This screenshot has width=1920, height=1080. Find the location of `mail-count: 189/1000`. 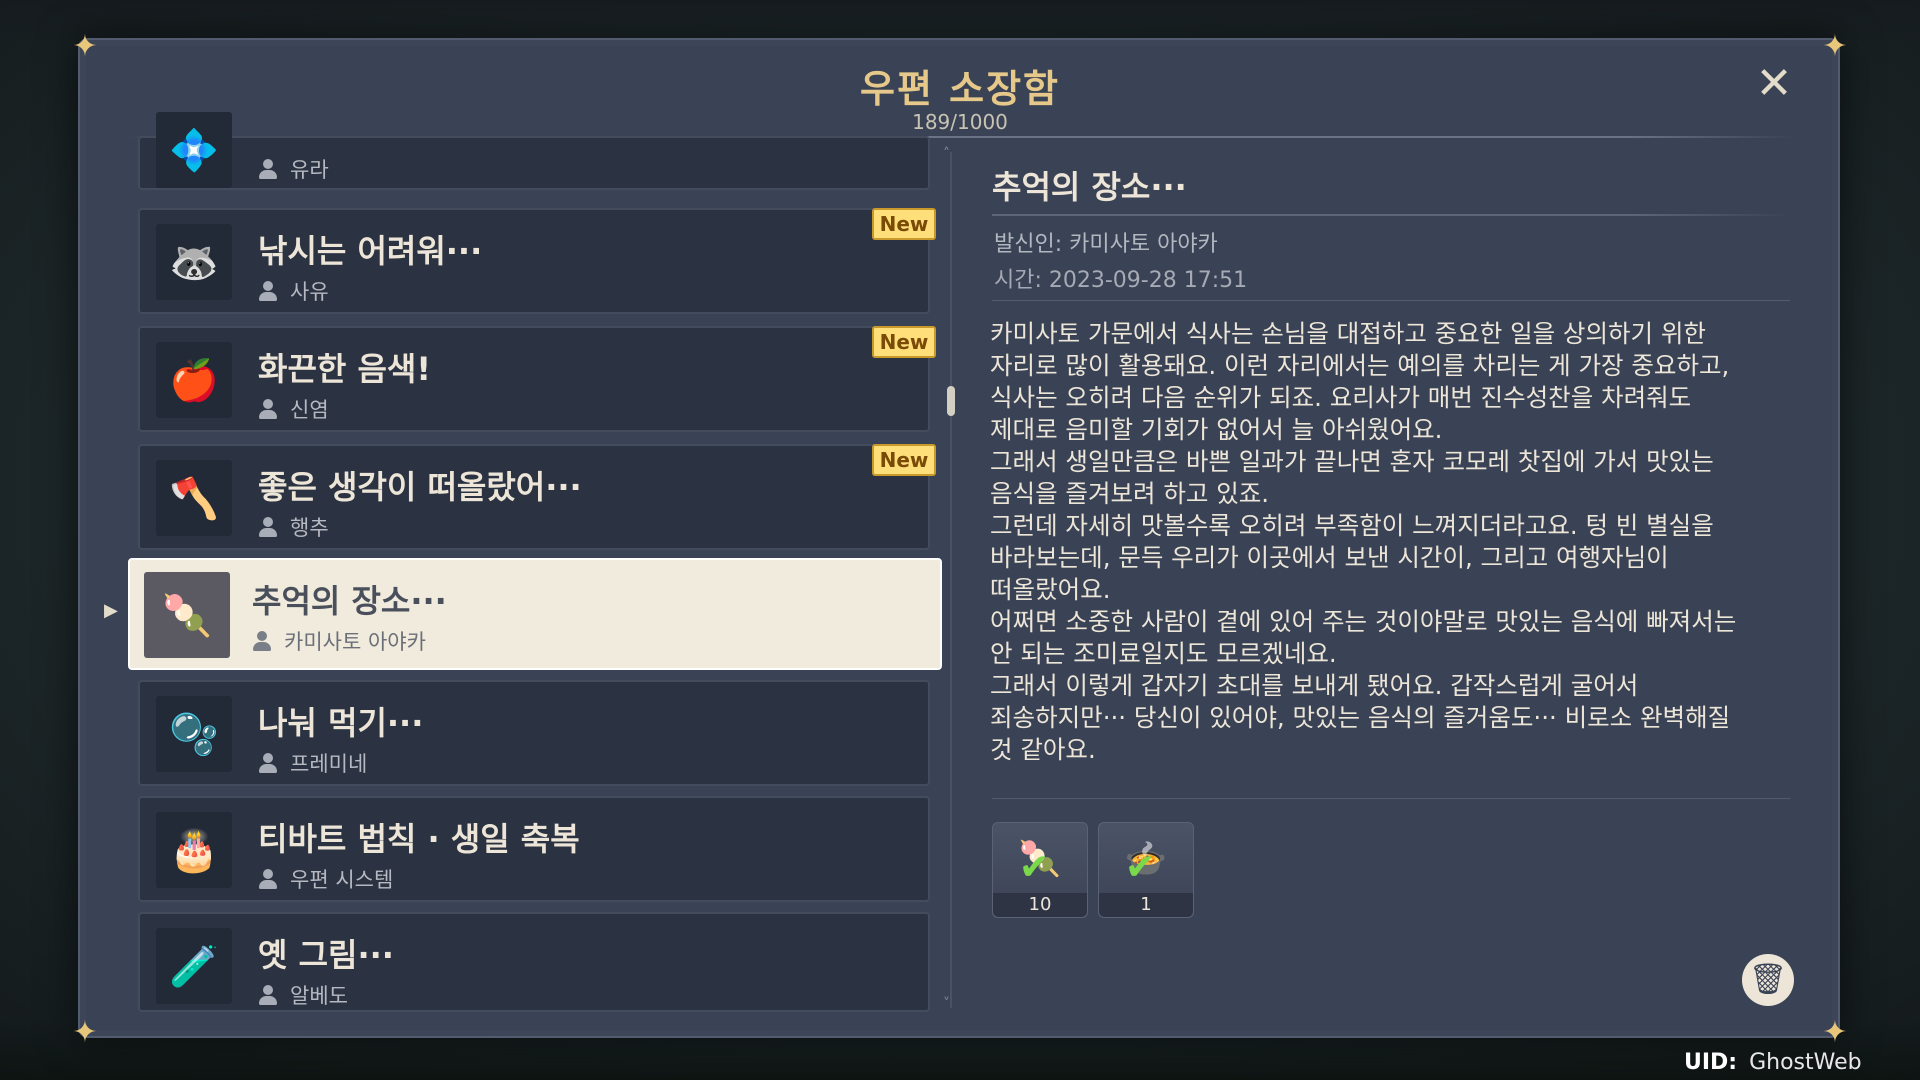

mail-count: 189/1000 is located at coordinates (960, 122).